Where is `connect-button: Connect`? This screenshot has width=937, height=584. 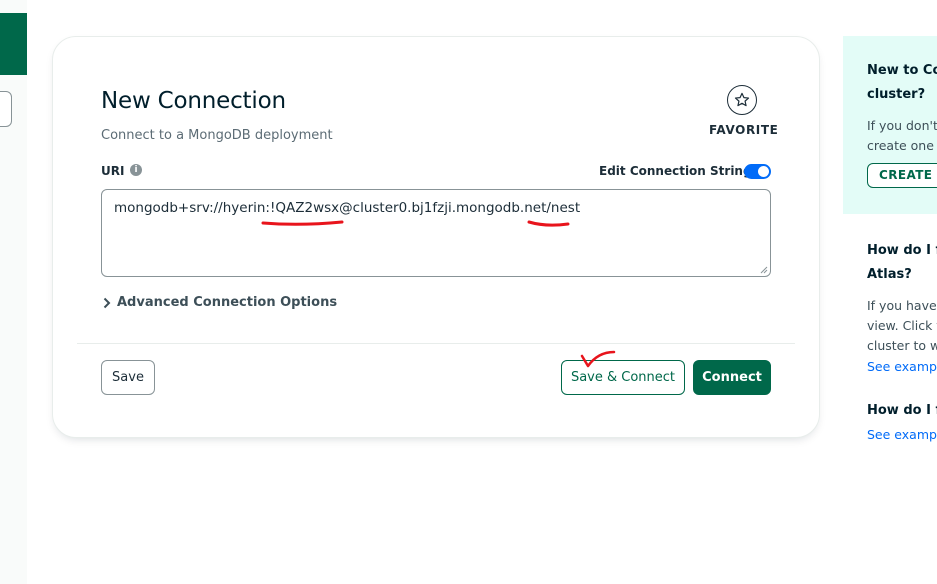 connect-button: Connect is located at coordinates (732, 377).